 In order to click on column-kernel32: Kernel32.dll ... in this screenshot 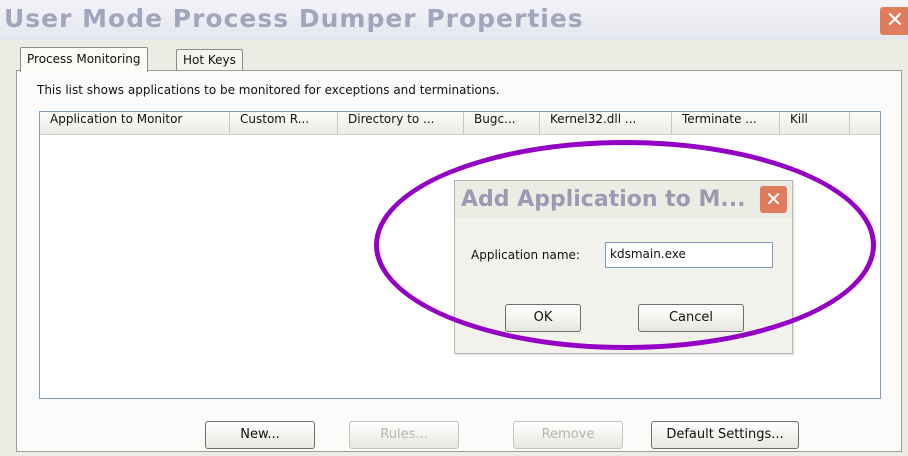, I will do `click(606, 123)`.